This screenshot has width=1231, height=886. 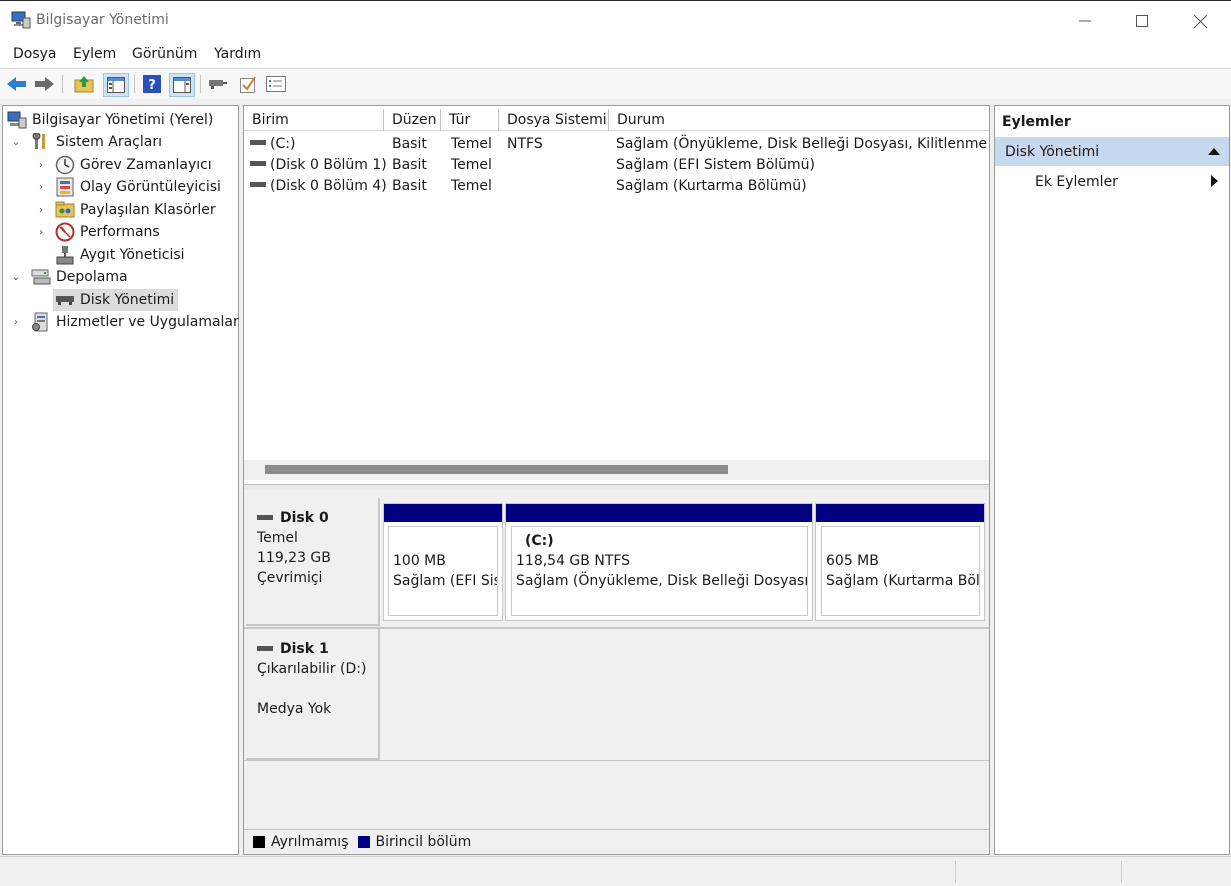 I want to click on partition-status: Sağlam (Kurtarma Bölümü), so click(x=903, y=581).